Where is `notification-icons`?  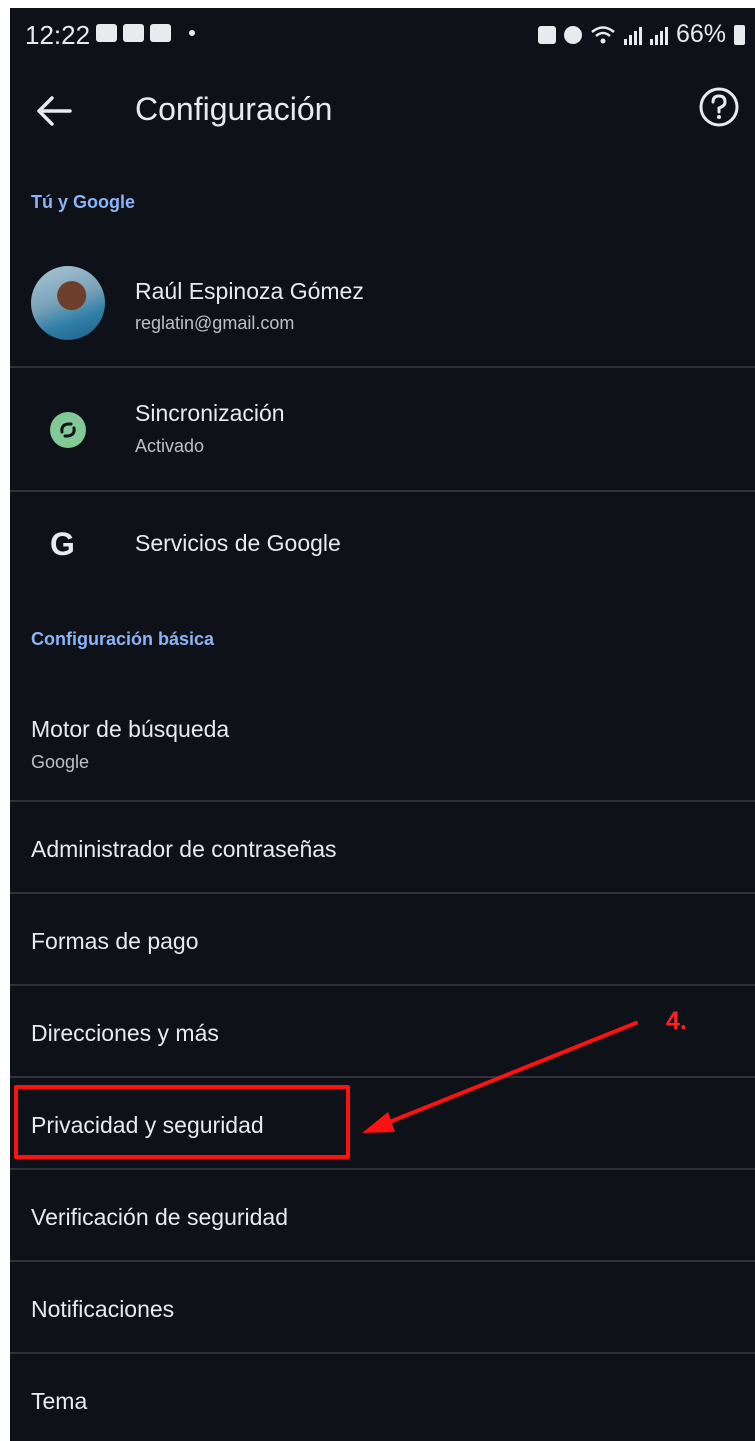 notification-icons is located at coordinates (145, 33).